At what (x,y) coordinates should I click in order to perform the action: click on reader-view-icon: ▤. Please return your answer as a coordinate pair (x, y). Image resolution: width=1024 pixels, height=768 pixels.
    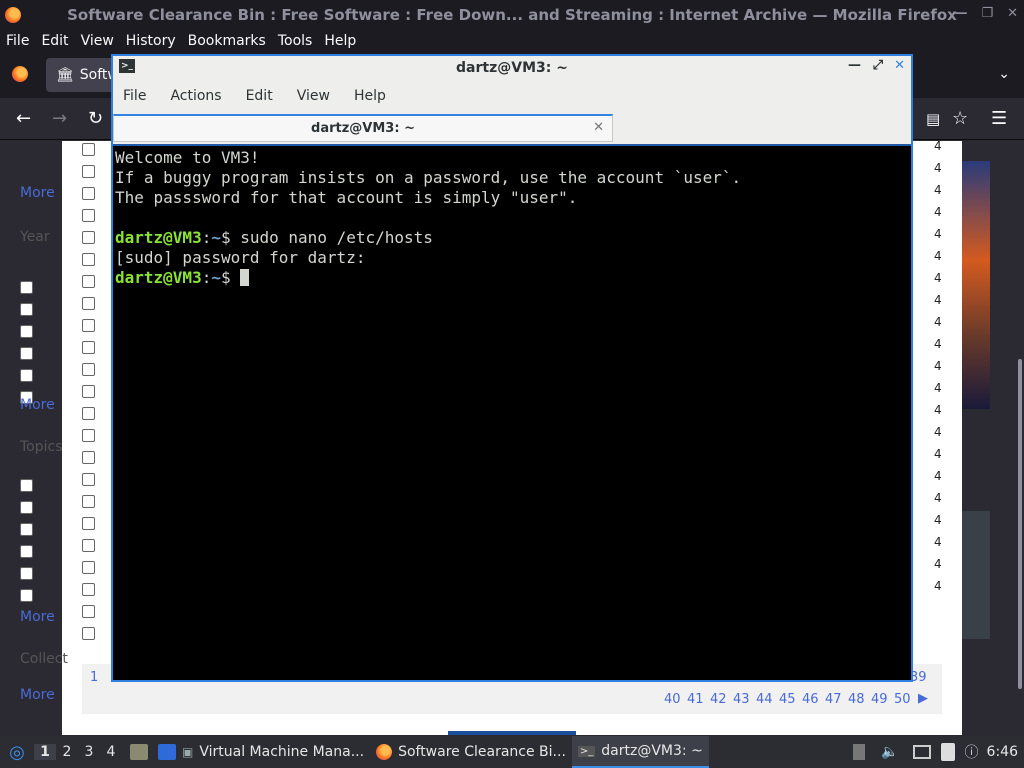
    Looking at the image, I should click on (933, 119).